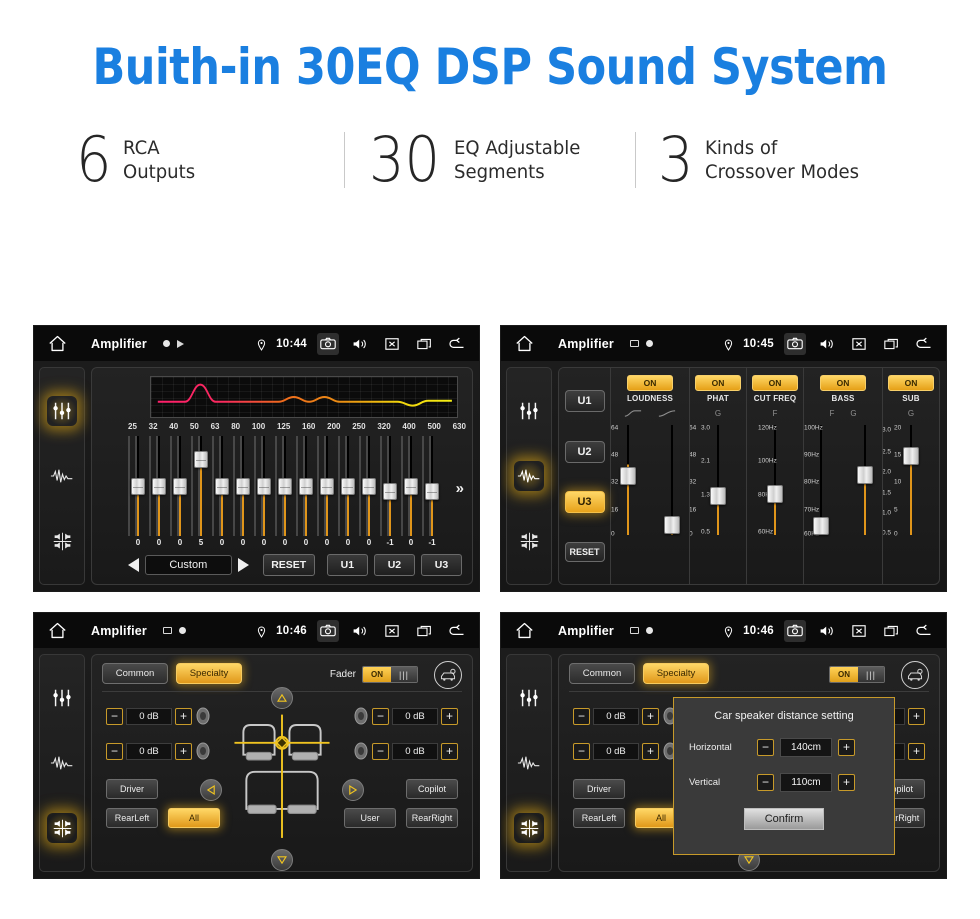 Image resolution: width=980 pixels, height=919 pixels. What do you see at coordinates (432, 789) in the screenshot?
I see `seat-copilot-button: Copilot` at bounding box center [432, 789].